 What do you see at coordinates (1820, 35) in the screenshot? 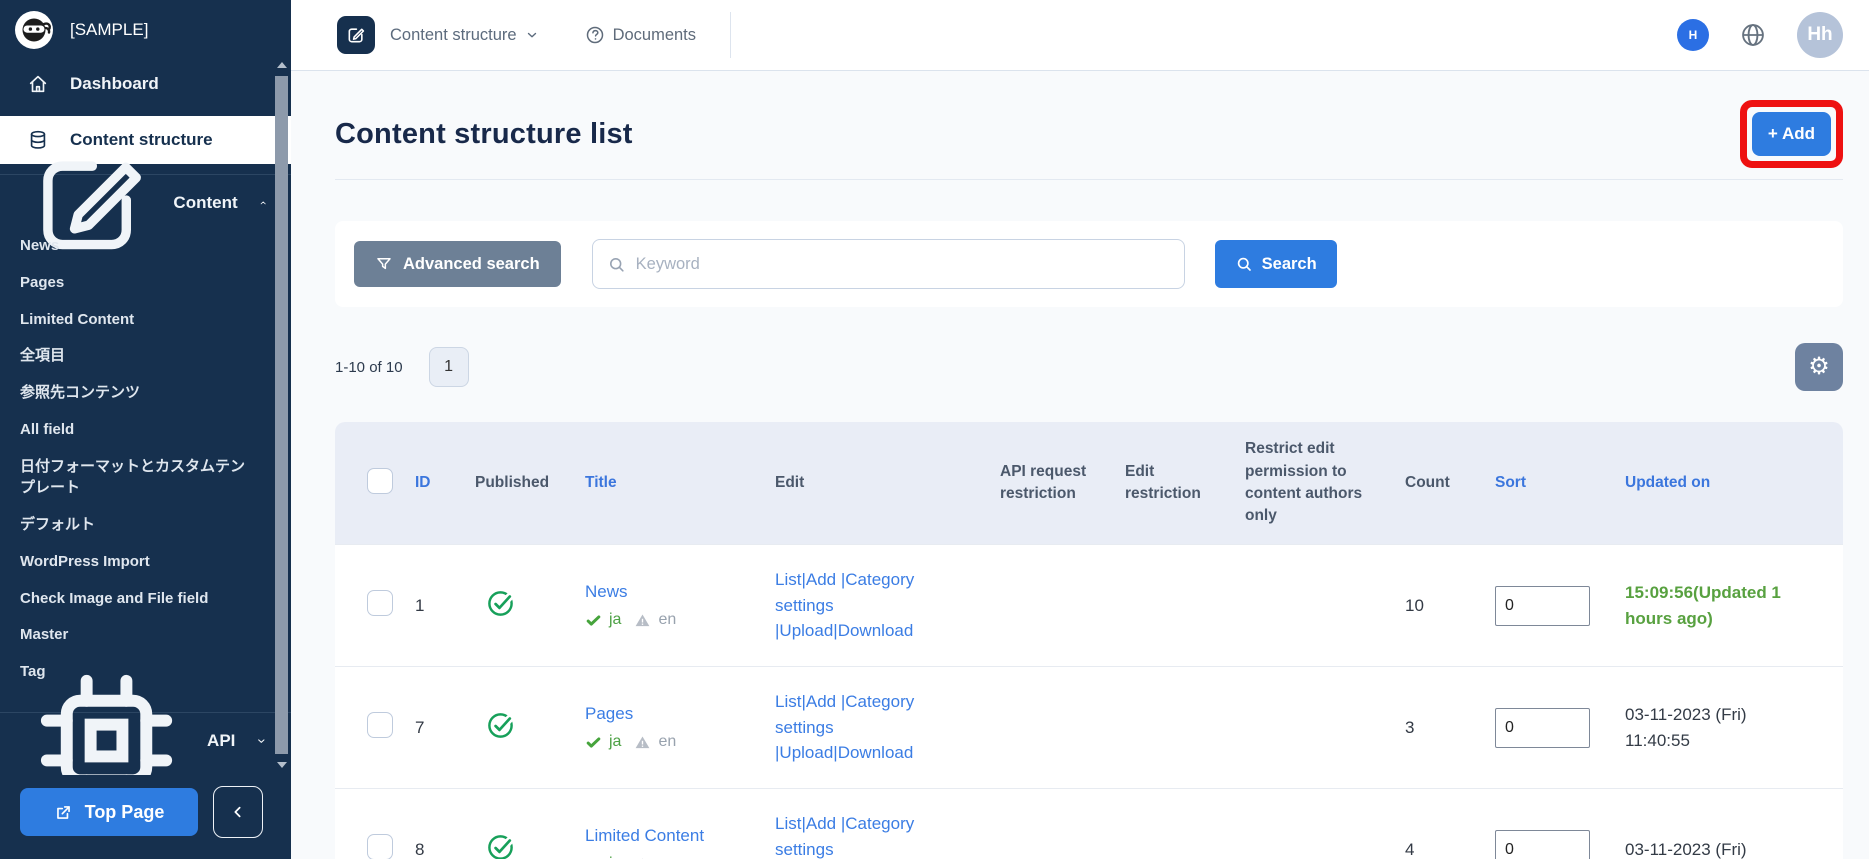
I see `user-avatar: Hh` at bounding box center [1820, 35].